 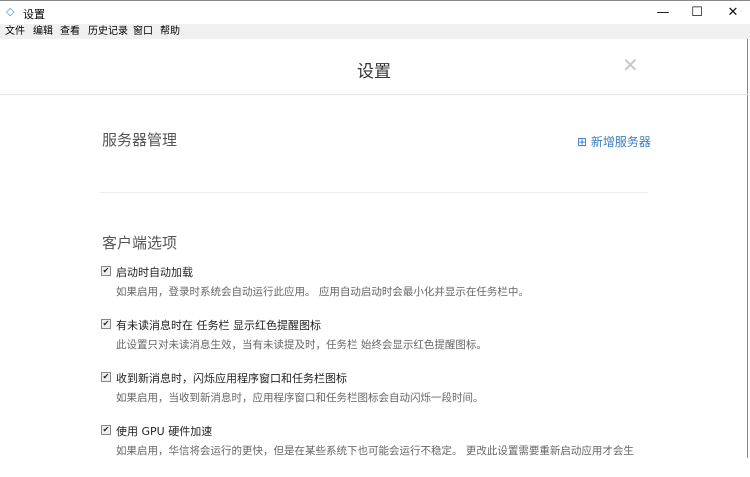 I want to click on menu-bar: 文件 编辑 查看 历史记录 窗口 帮助, so click(x=375, y=31).